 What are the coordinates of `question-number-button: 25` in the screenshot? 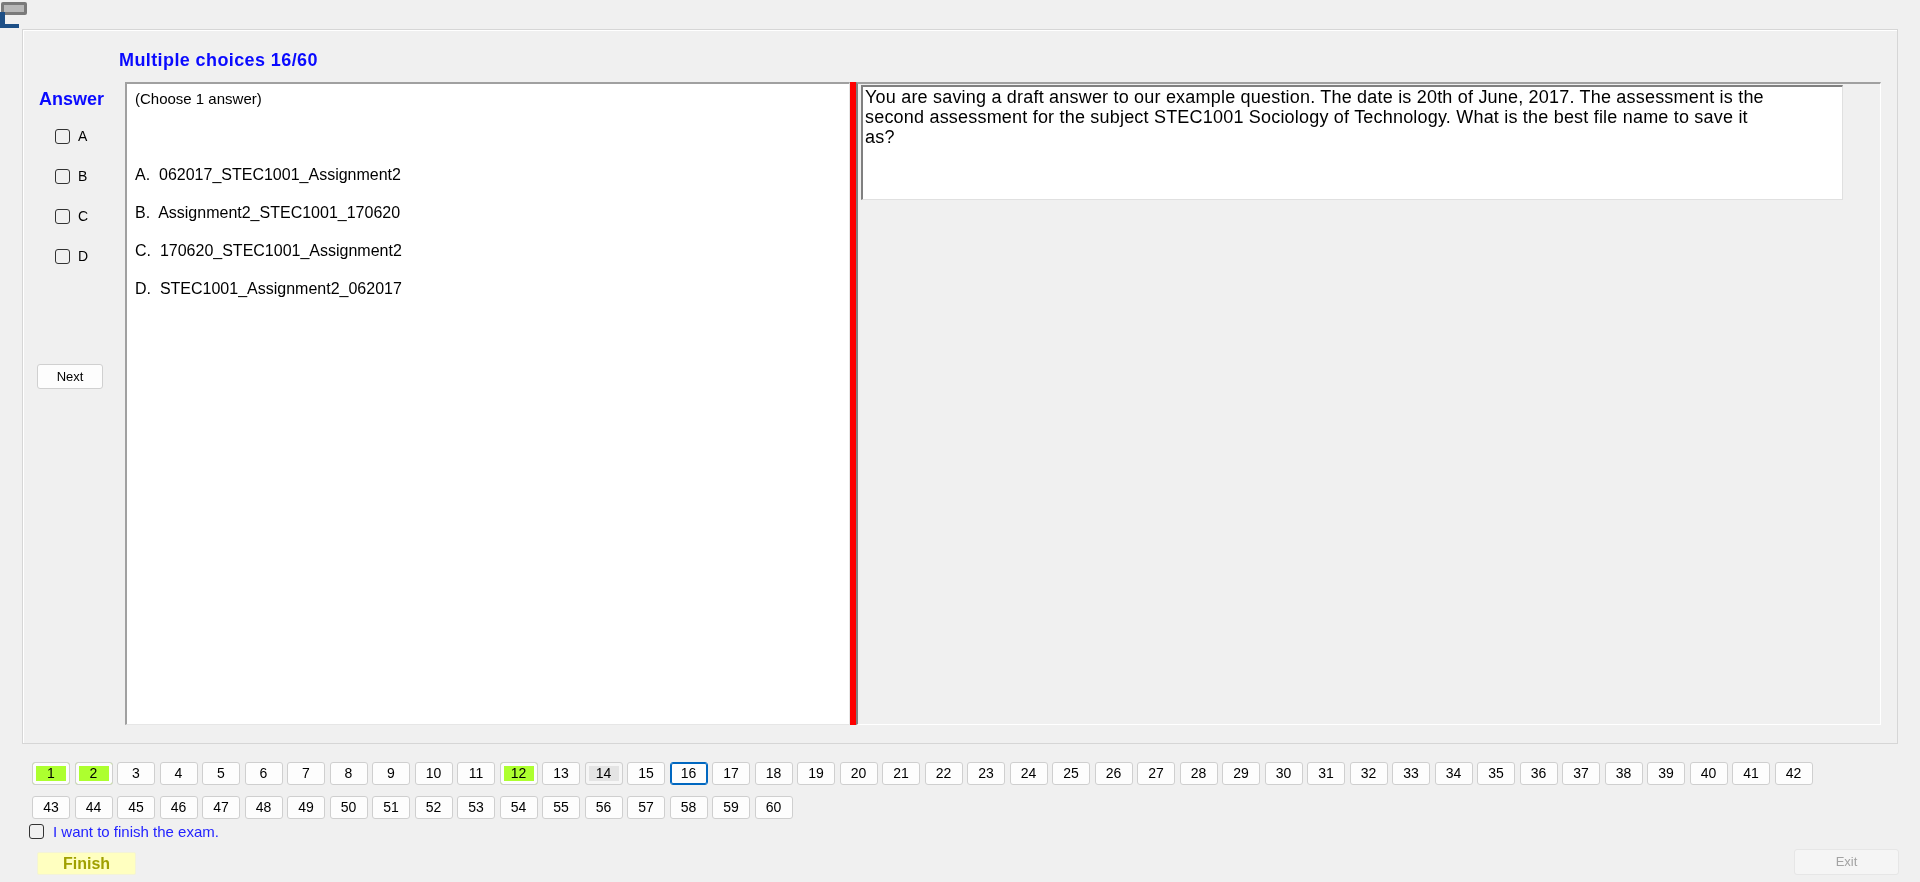 It's located at (1071, 773).